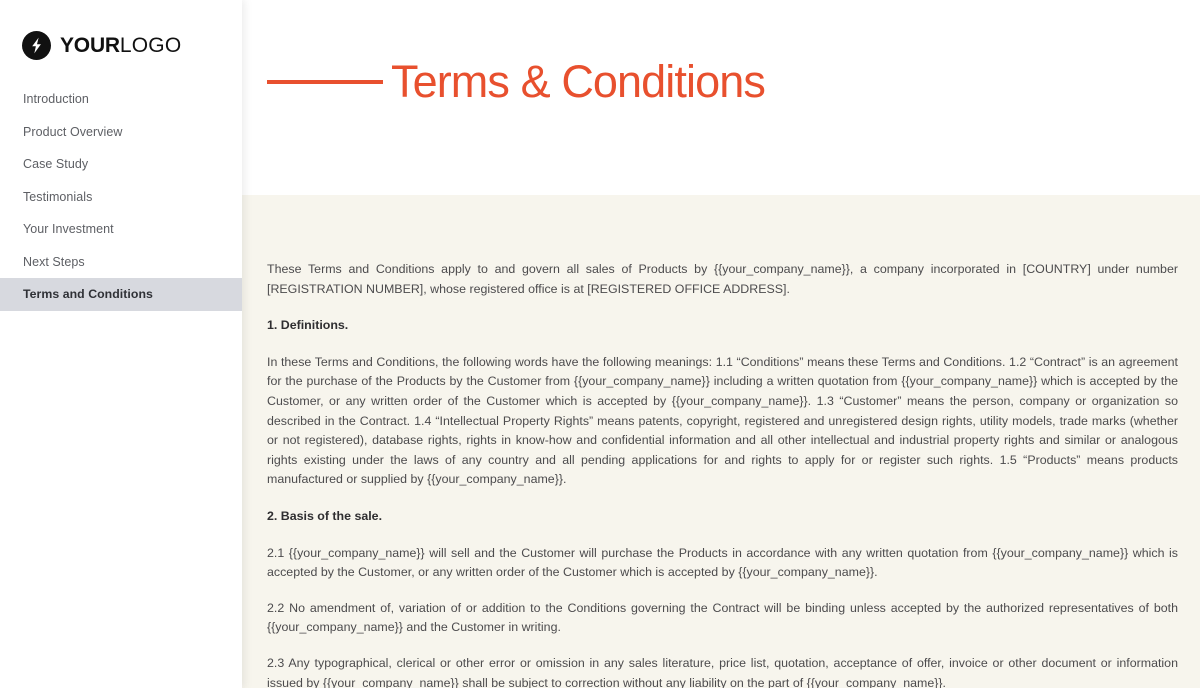  What do you see at coordinates (56, 164) in the screenshot?
I see `sidebar-item-label: Case Study` at bounding box center [56, 164].